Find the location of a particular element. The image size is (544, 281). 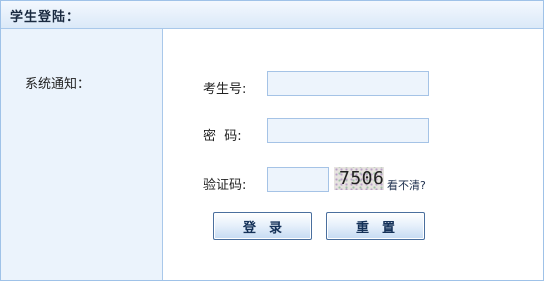

reset-button: 重置 is located at coordinates (375, 226).